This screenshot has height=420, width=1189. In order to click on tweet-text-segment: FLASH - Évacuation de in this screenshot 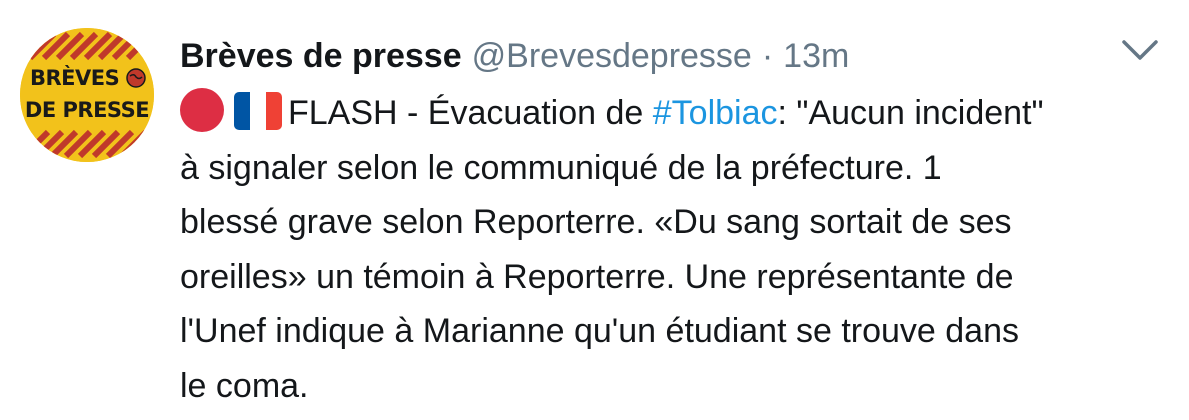, I will do `click(470, 113)`.